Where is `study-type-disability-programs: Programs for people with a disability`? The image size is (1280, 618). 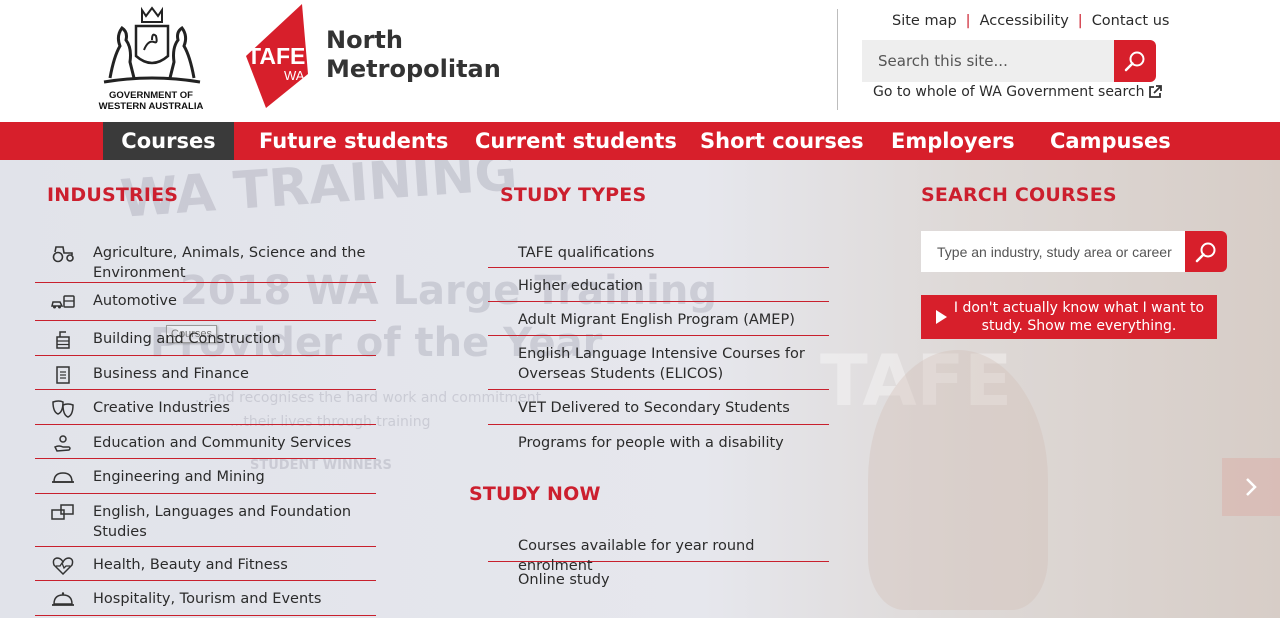
study-type-disability-programs: Programs for people with a disability is located at coordinates (658, 442).